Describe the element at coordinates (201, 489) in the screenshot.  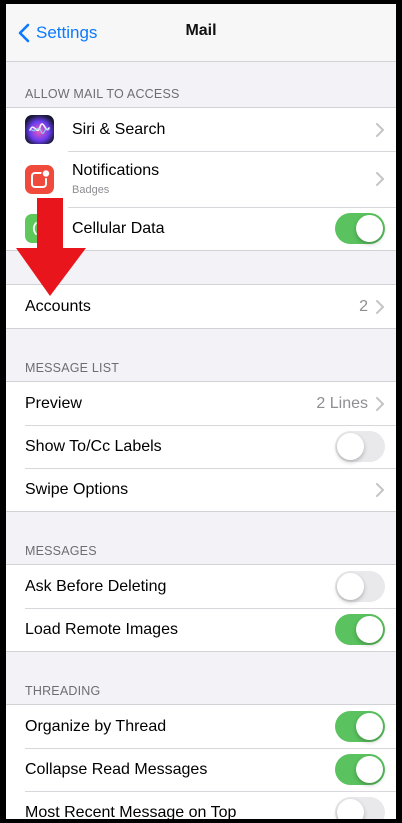
I see `swipe-options-row: Swipe Options` at that location.